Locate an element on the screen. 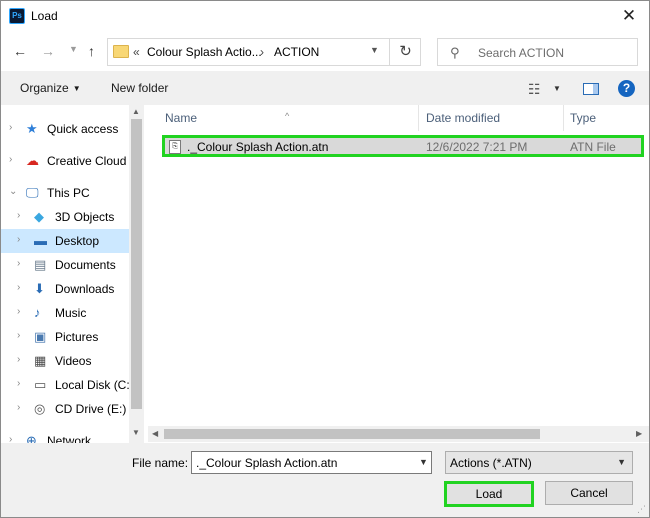 This screenshot has width=650, height=518. cube-icon: ◆ is located at coordinates (39, 216).